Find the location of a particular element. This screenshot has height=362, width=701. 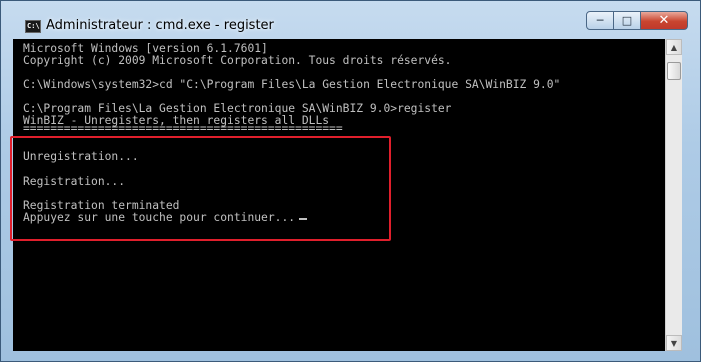

chevron-up-icon: ▲ is located at coordinates (674, 47).